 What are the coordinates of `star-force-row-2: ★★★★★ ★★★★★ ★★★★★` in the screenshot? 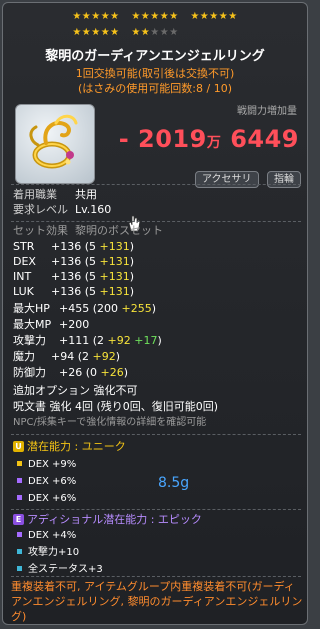 It's located at (155, 33).